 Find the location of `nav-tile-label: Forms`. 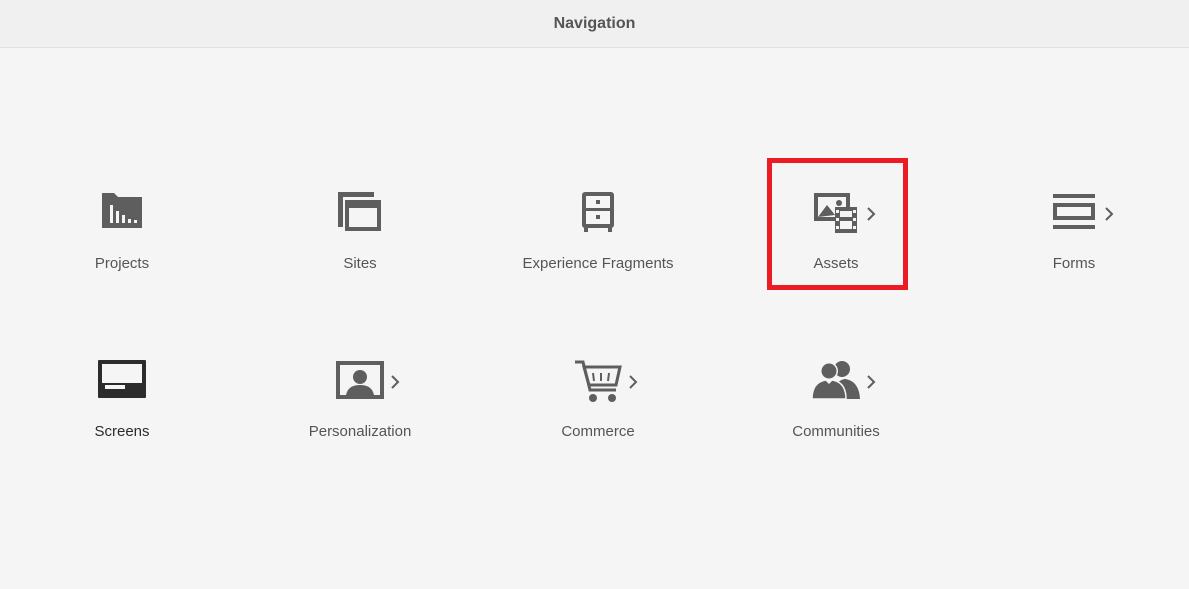

nav-tile-label: Forms is located at coordinates (1074, 263).